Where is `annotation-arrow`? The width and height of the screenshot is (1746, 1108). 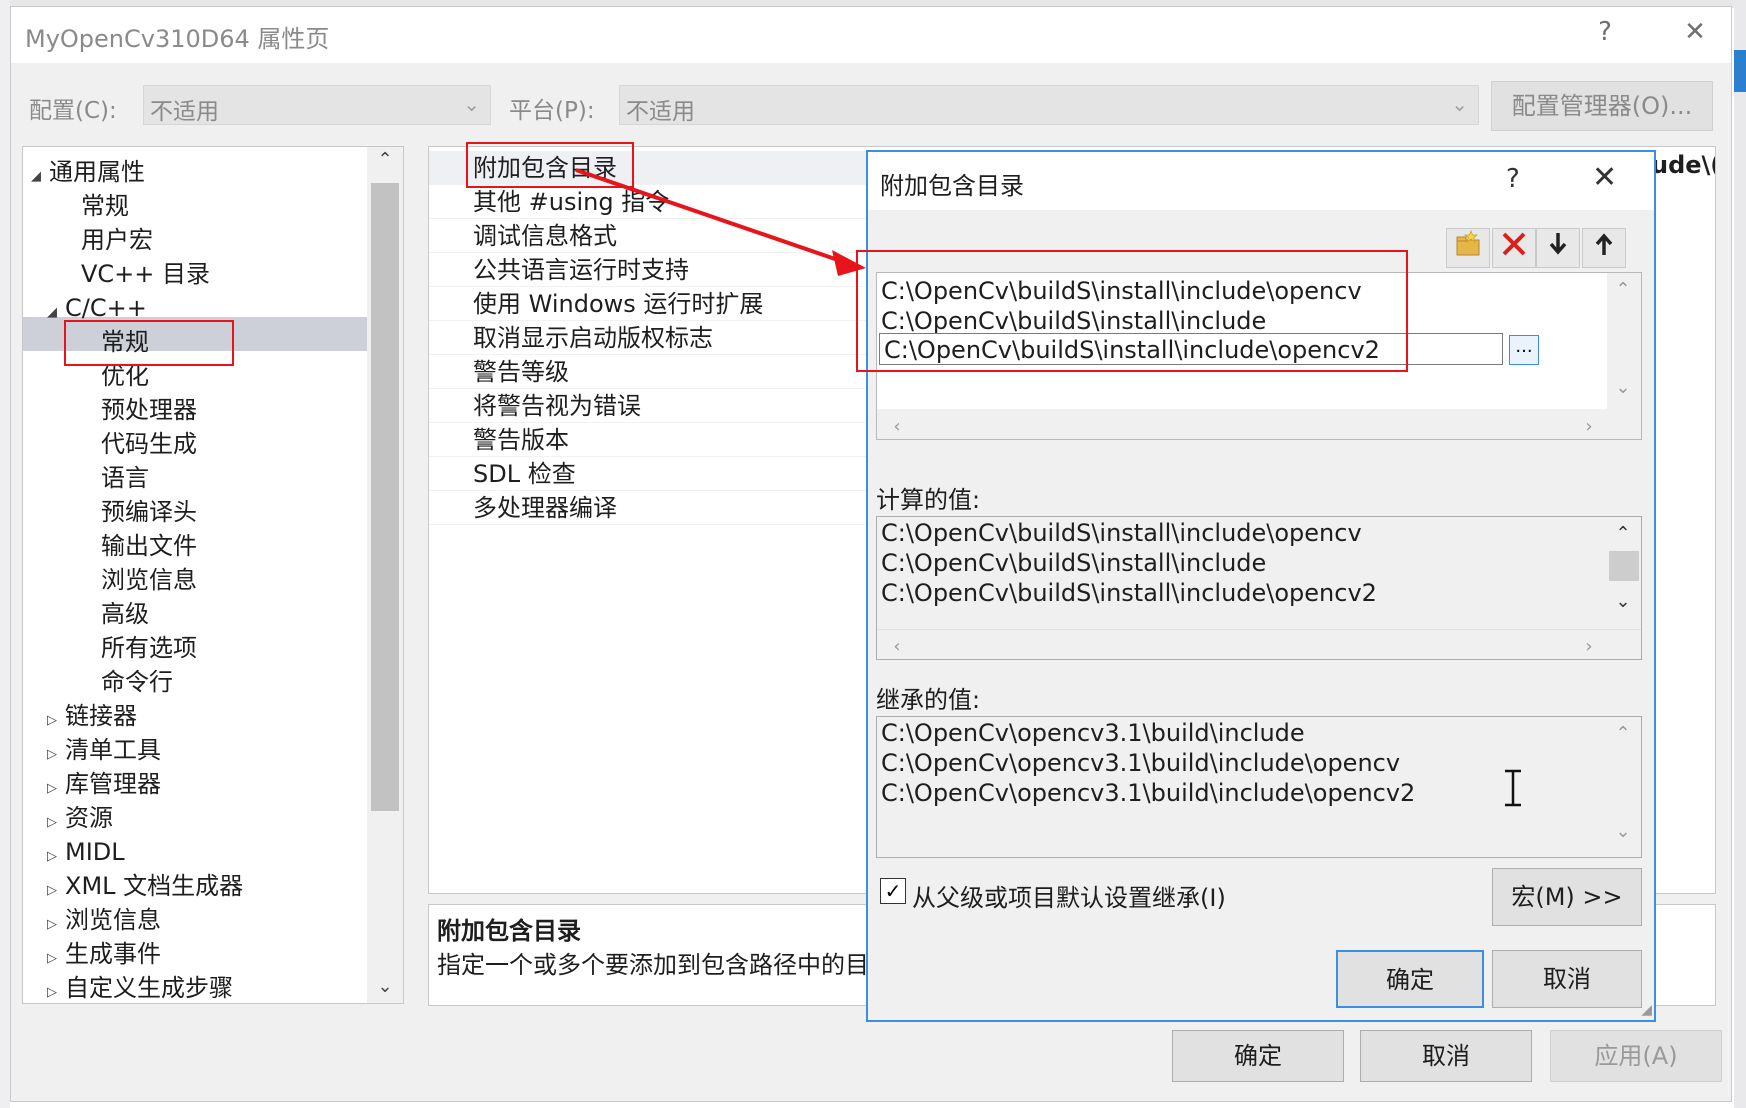 annotation-arrow is located at coordinates (720, 222).